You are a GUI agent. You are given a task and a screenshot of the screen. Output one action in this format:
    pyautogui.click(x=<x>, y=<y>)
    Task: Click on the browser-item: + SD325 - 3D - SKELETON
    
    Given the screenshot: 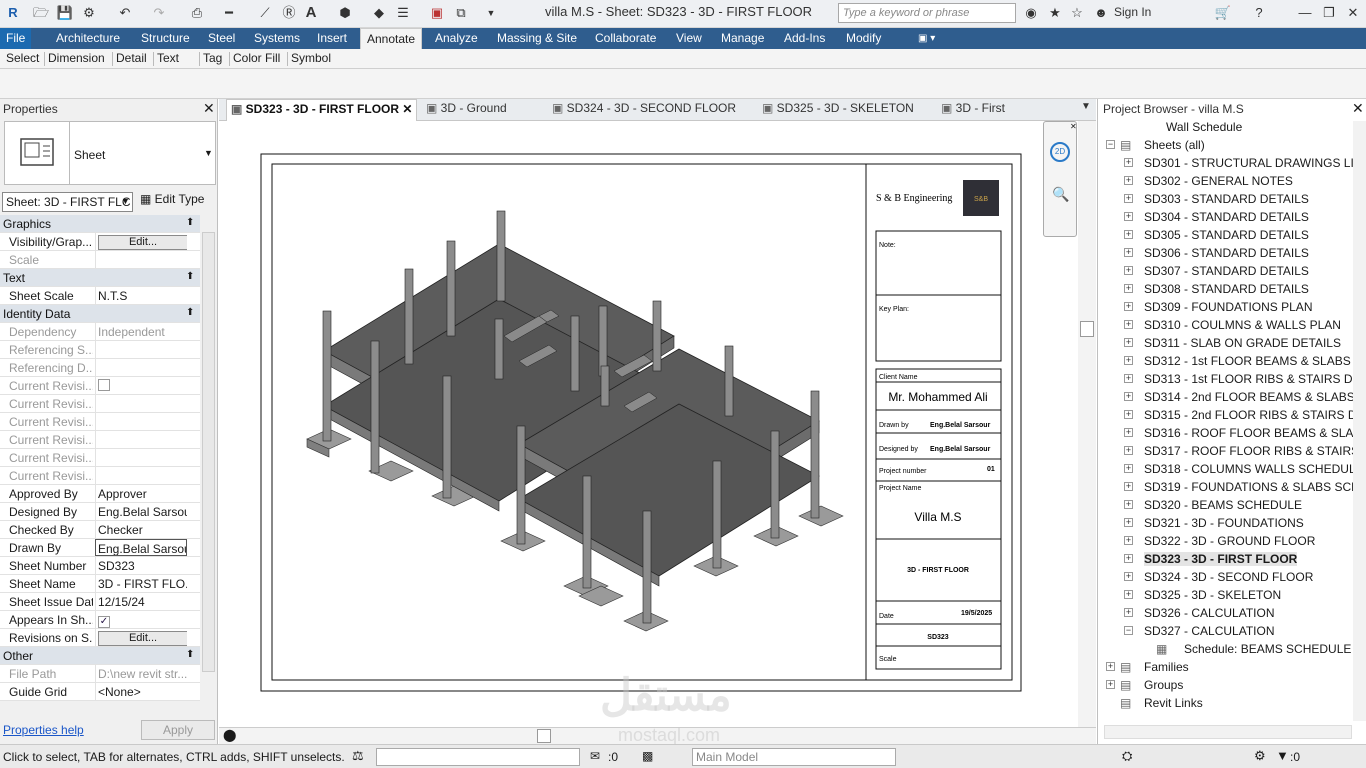 What is the action you would take?
    pyautogui.click(x=1225, y=595)
    